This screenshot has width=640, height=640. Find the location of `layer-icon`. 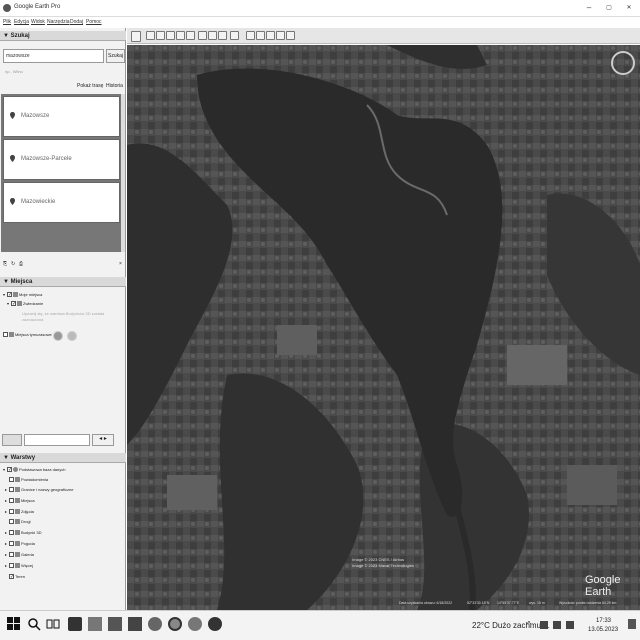

layer-icon is located at coordinates (17, 501).